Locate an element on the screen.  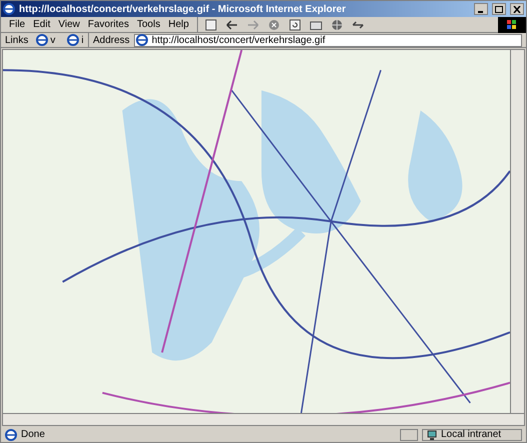
maximize-button is located at coordinates (499, 9).